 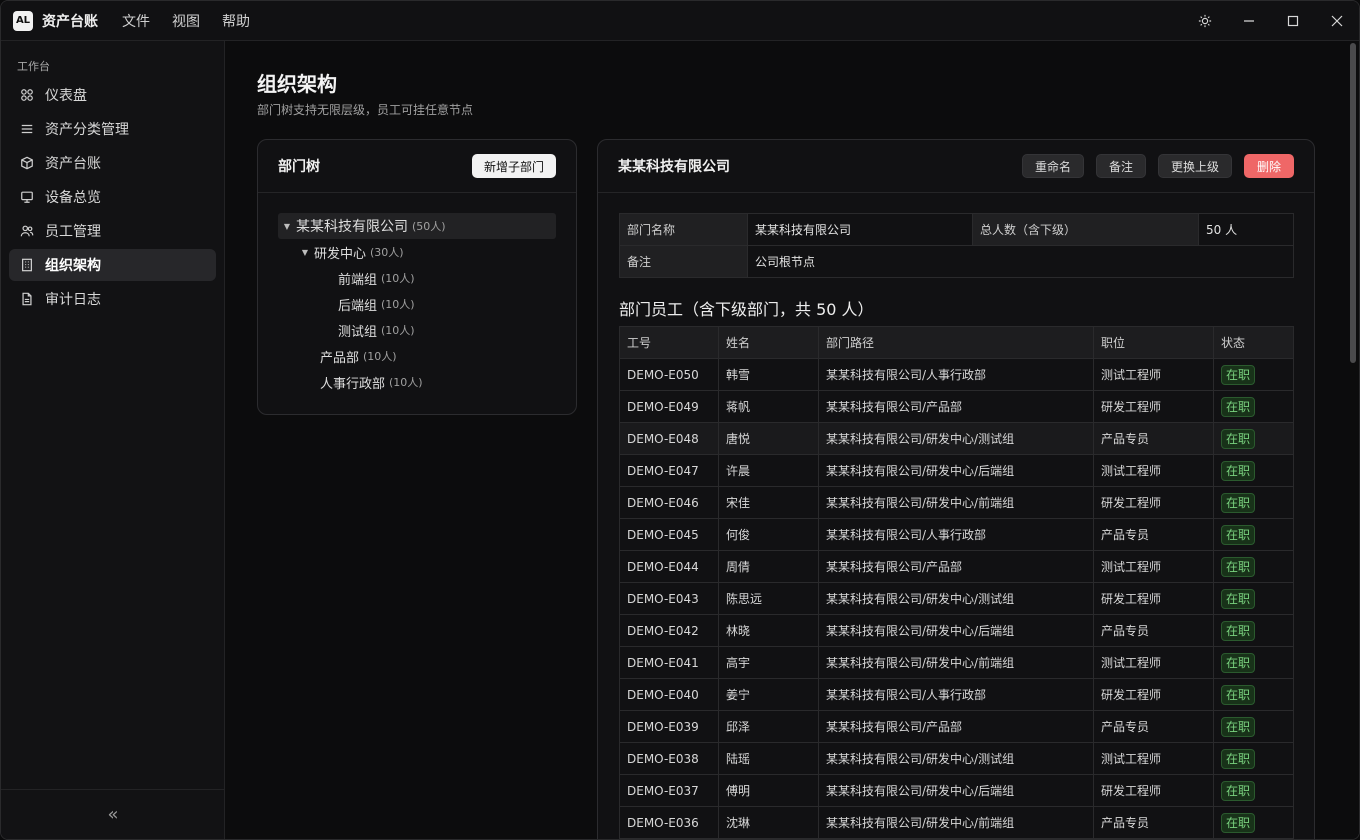 I want to click on info-label: 总人数（含下级）, so click(x=1085, y=229).